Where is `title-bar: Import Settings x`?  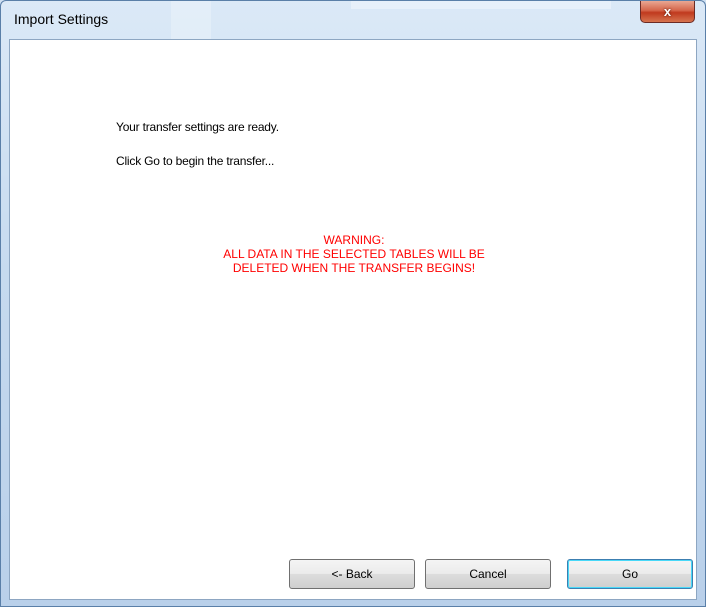 title-bar: Import Settings x is located at coordinates (353, 20).